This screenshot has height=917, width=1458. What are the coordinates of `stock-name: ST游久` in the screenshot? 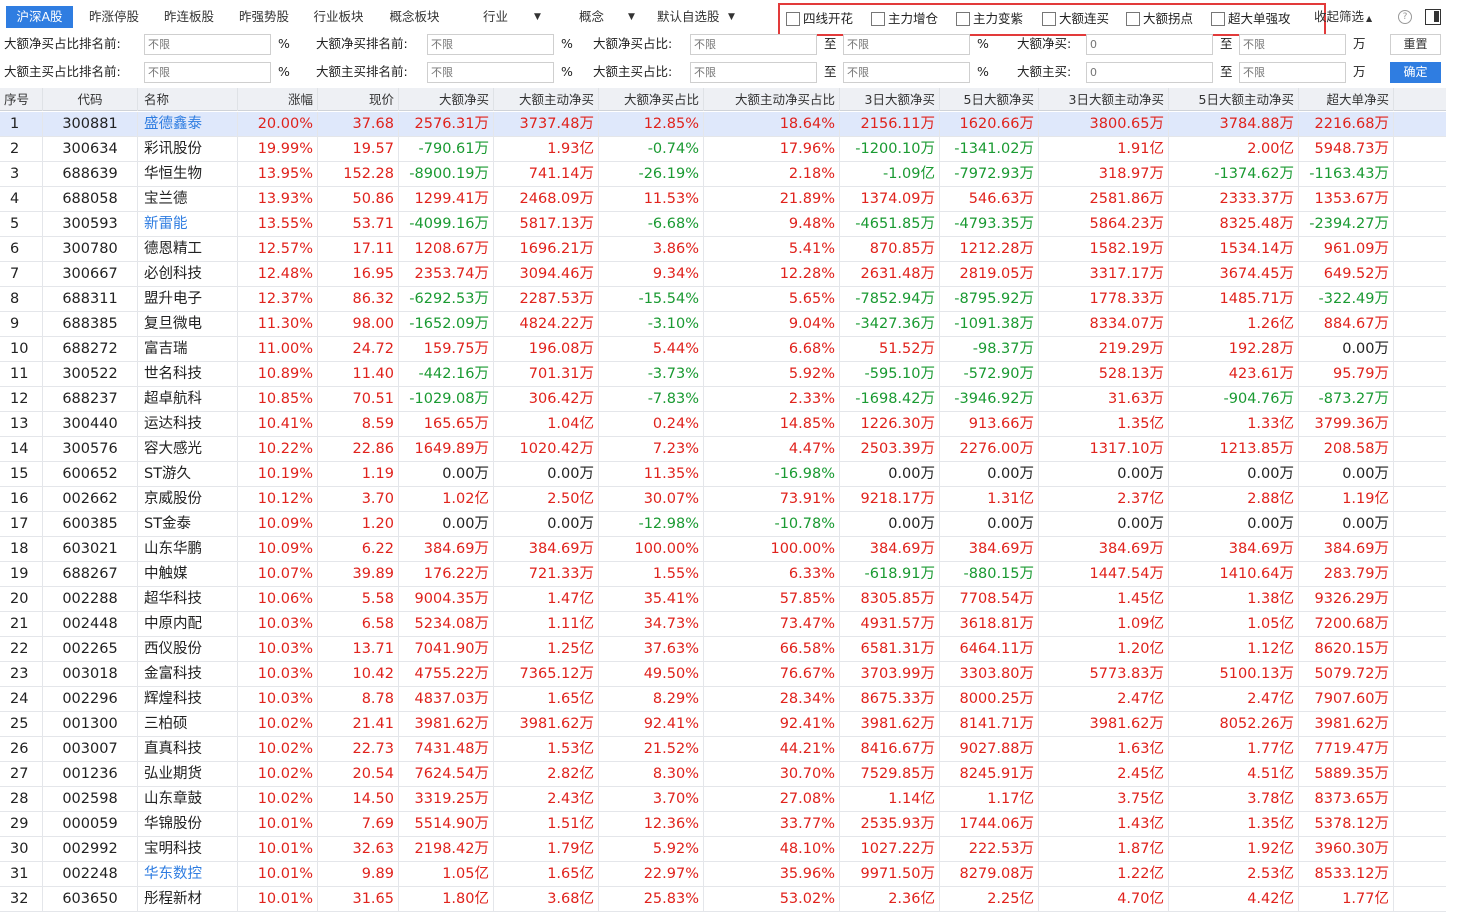 It's located at (188, 474).